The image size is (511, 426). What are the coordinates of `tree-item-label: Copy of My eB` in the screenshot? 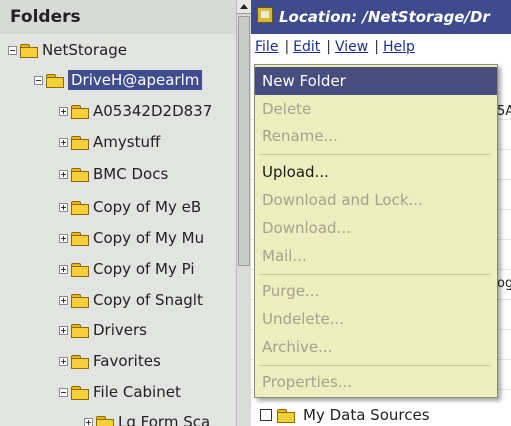 It's located at (147, 207).